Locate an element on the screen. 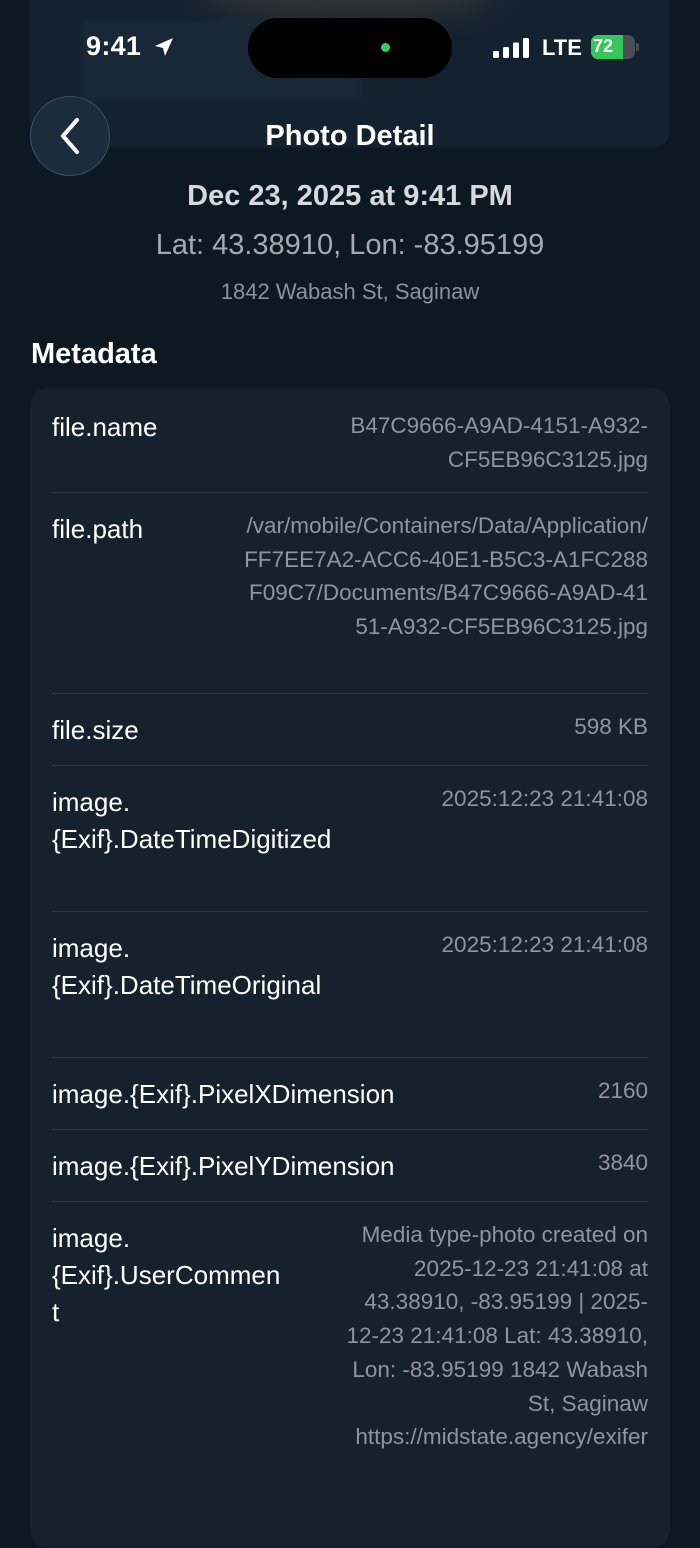 This screenshot has height=1548, width=700. metadata-row-pixel-x: image.{Exif}.PixelXDimension 2160 is located at coordinates (350, 1093).